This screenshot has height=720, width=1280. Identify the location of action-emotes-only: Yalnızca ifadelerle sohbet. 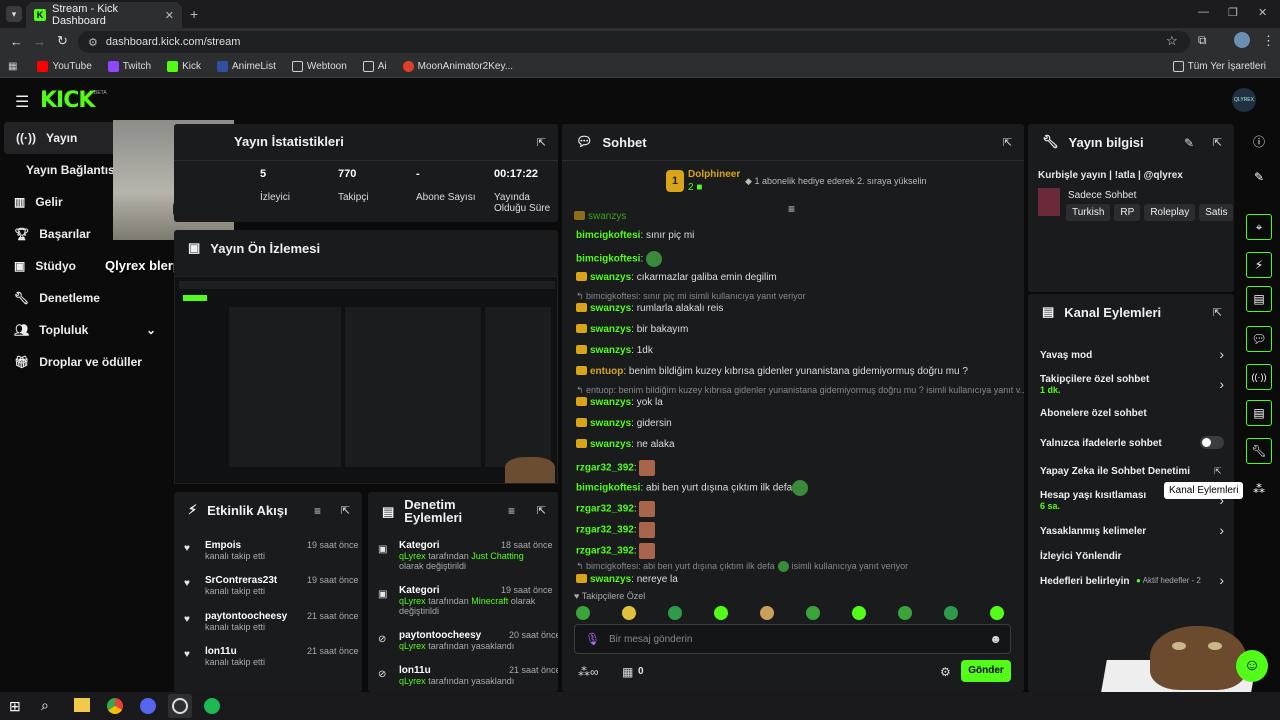
(1101, 443).